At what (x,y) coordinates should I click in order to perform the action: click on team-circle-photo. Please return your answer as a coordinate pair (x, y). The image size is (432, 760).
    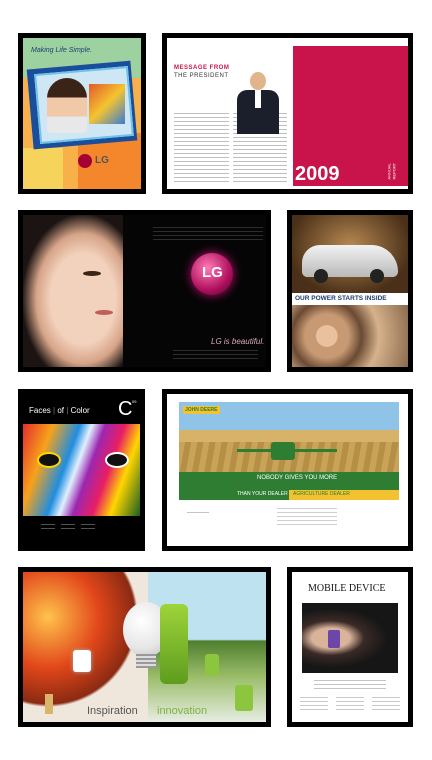
    Looking at the image, I should click on (350, 336).